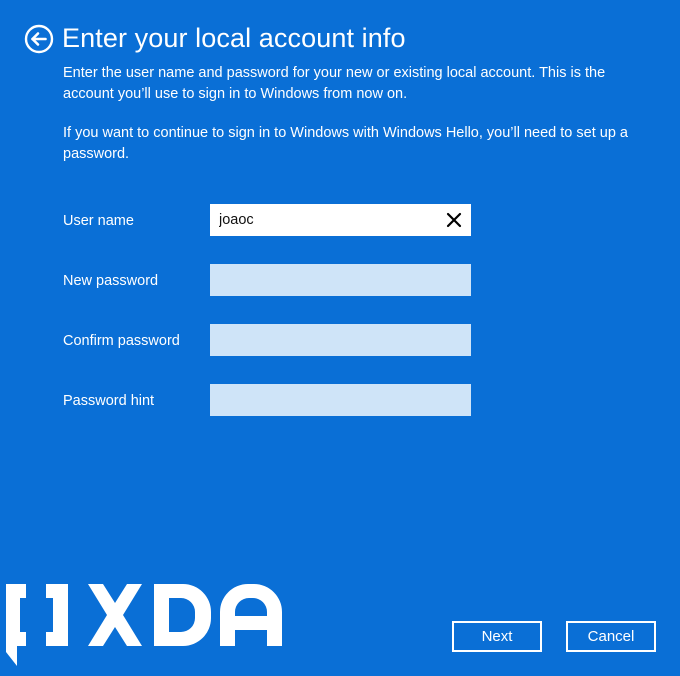 Image resolution: width=680 pixels, height=676 pixels. I want to click on clear-username-button, so click(454, 220).